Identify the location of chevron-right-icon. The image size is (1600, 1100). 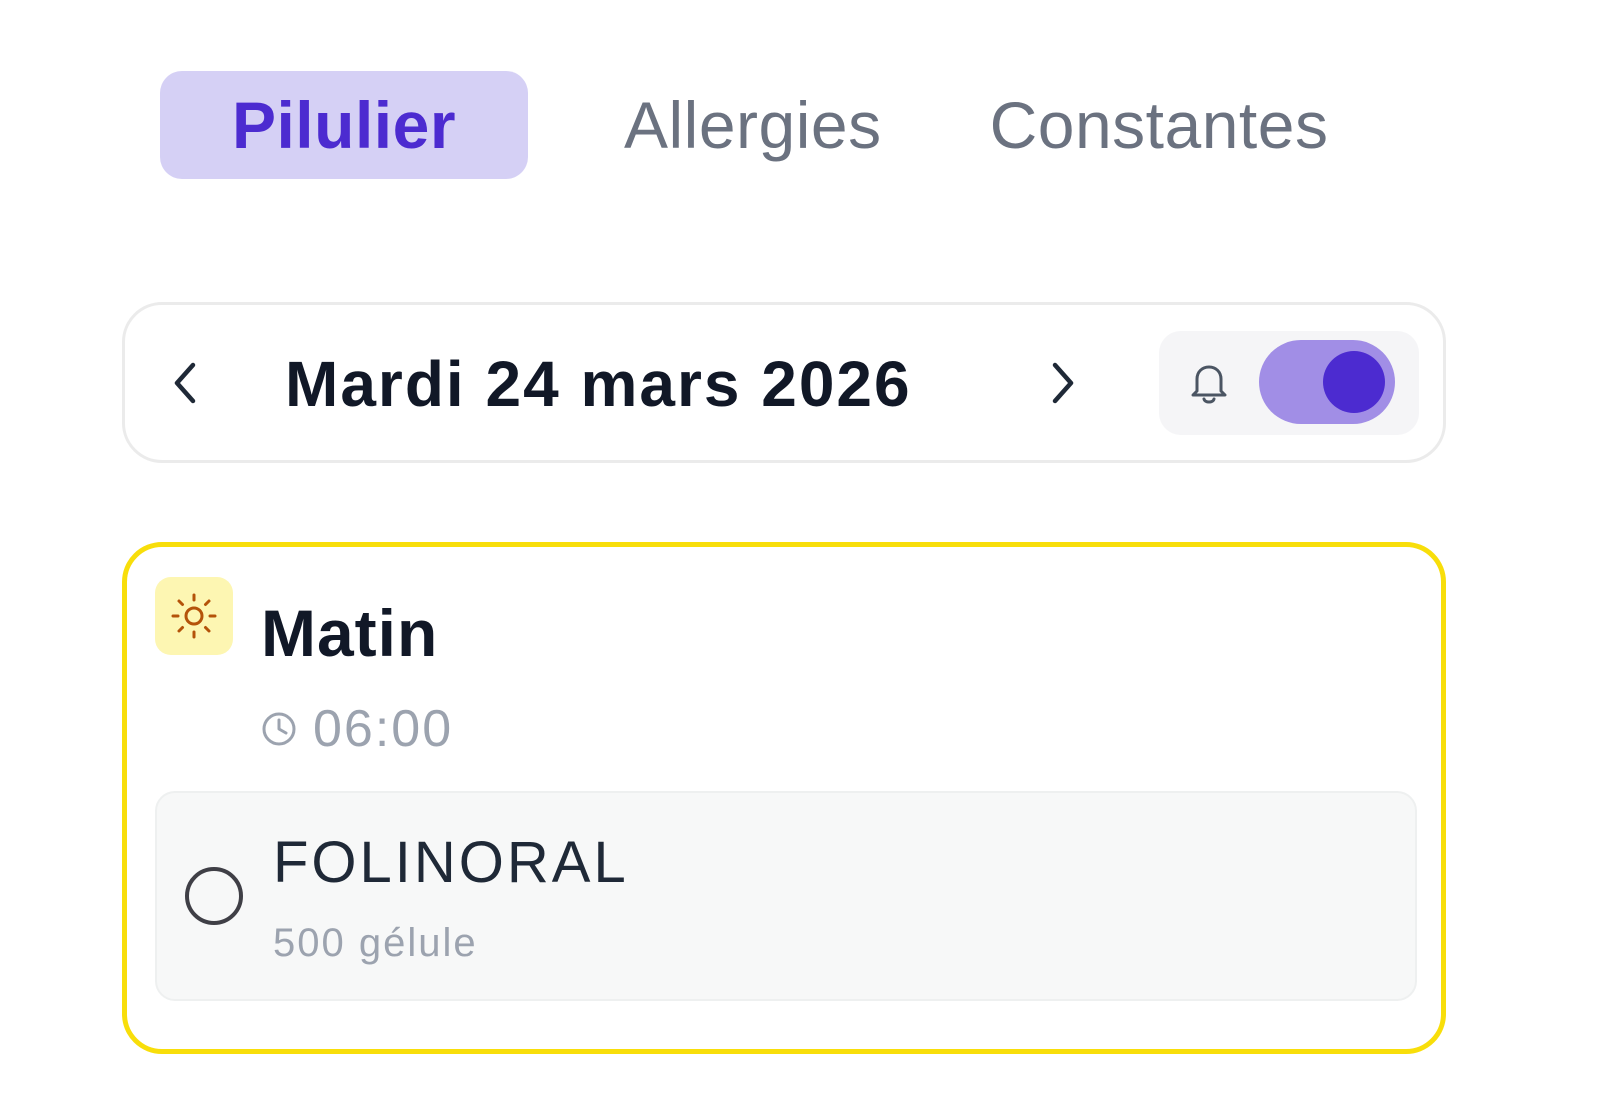
(1063, 383).